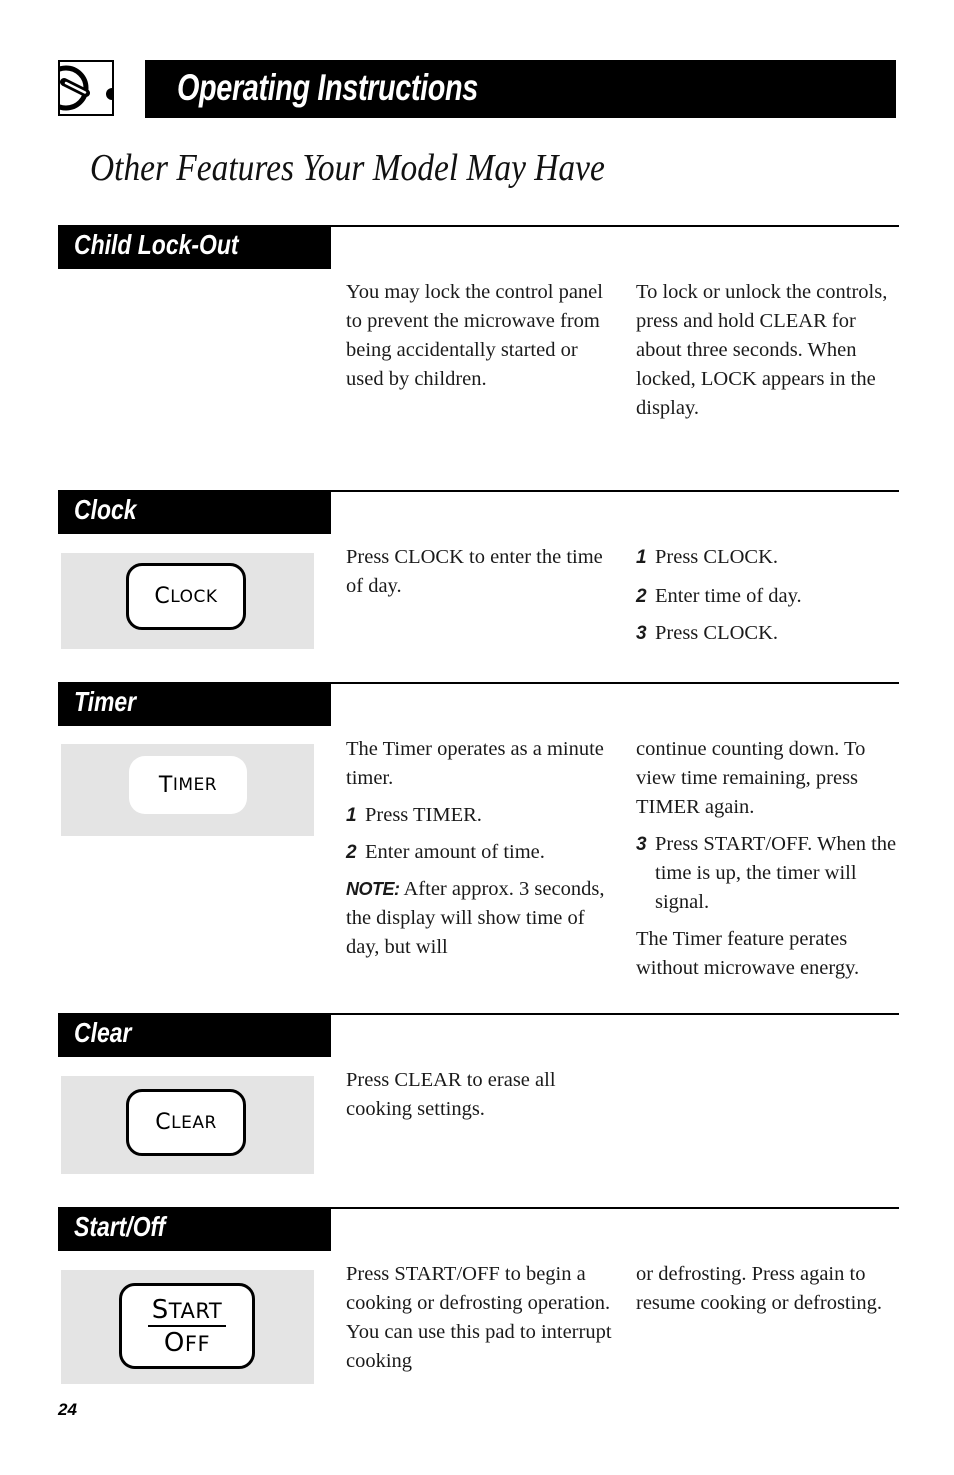 This screenshot has height=1475, width=954. I want to click on step-item: 1 Press TIMER., so click(481, 815).